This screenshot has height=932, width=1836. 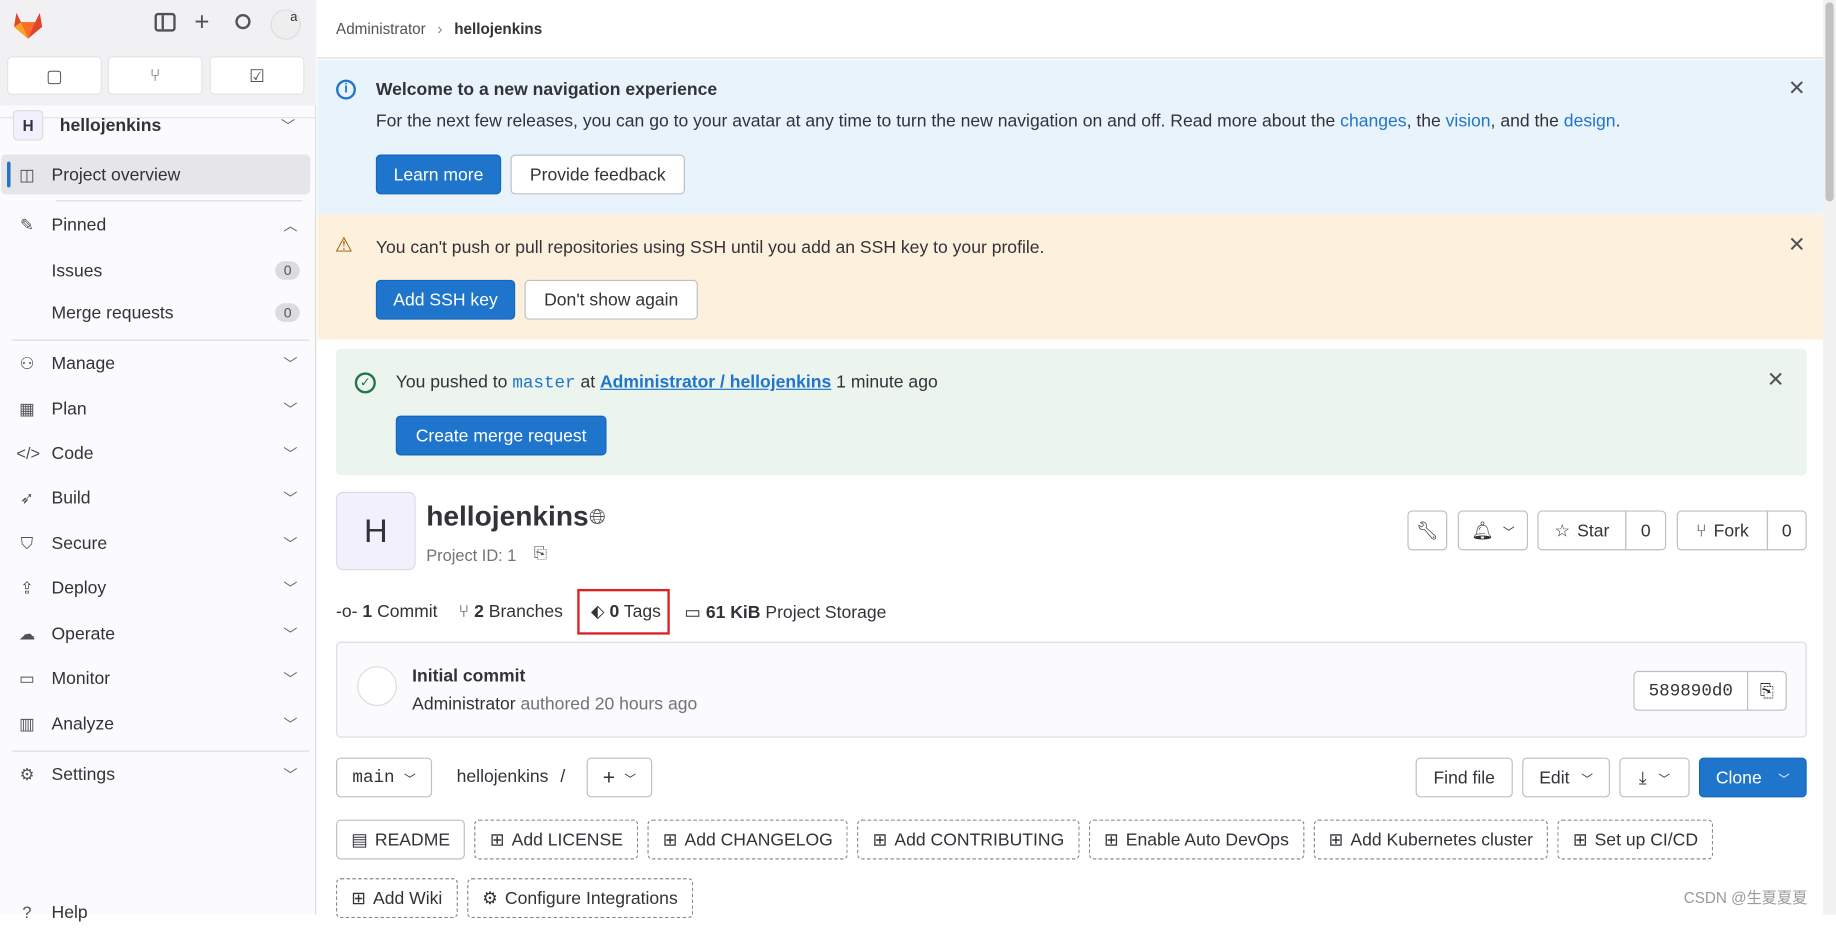 What do you see at coordinates (28, 453) in the screenshot?
I see `code-icon: </>` at bounding box center [28, 453].